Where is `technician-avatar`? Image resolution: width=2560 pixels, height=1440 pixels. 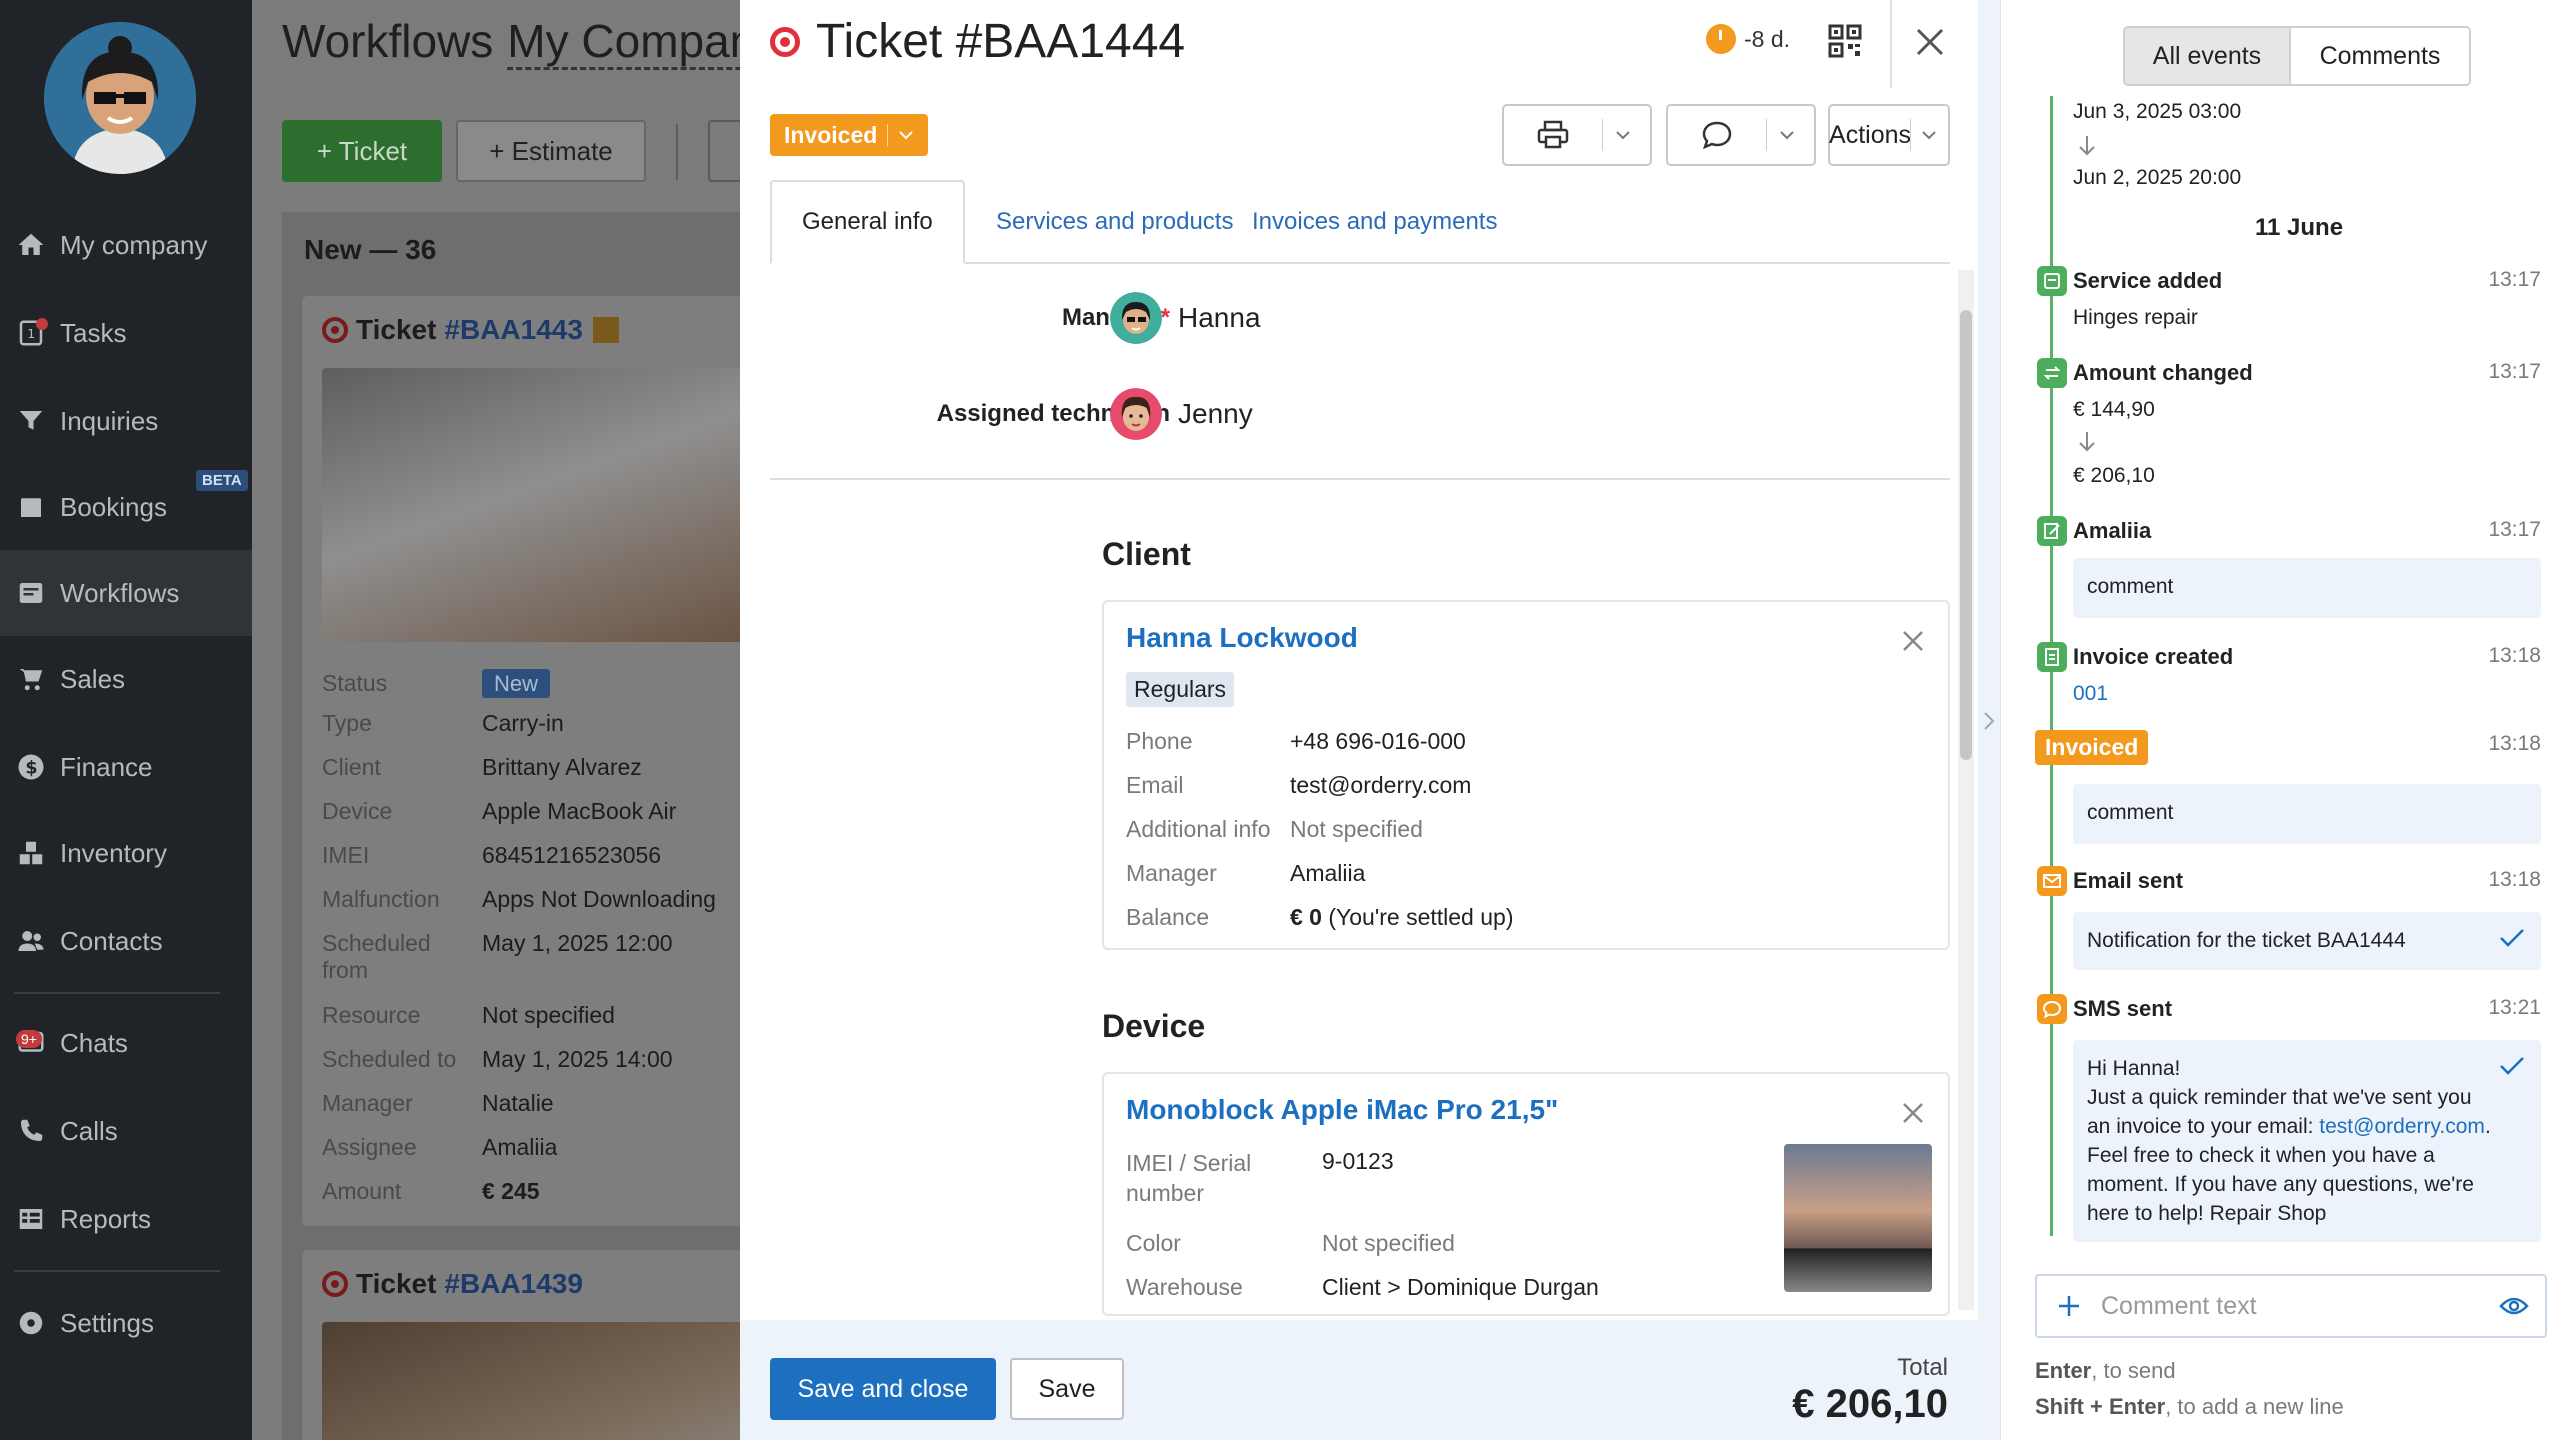 technician-avatar is located at coordinates (1136, 414).